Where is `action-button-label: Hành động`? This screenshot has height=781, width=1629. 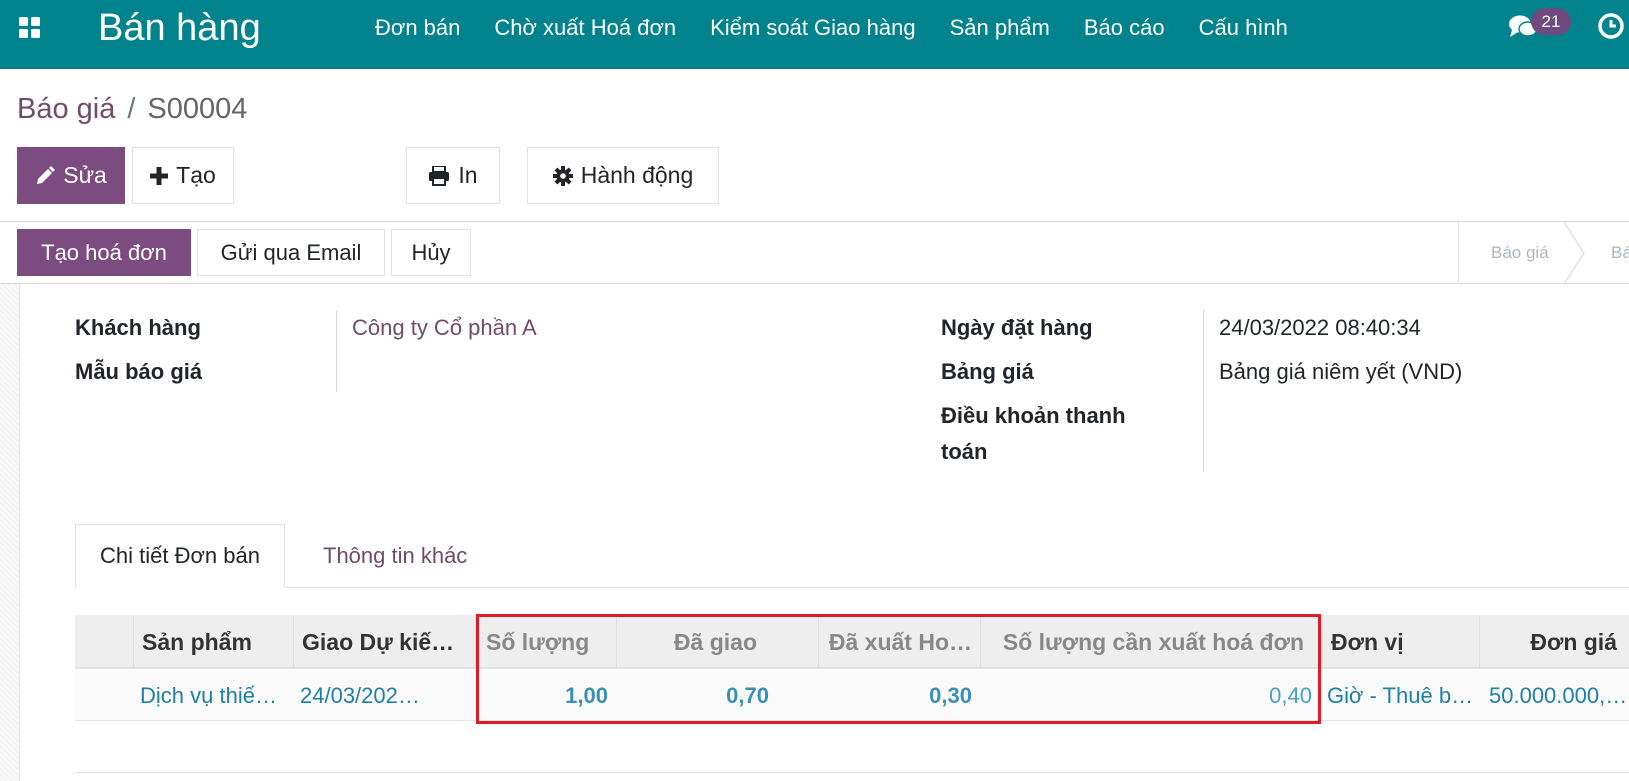 action-button-label: Hành động is located at coordinates (637, 175).